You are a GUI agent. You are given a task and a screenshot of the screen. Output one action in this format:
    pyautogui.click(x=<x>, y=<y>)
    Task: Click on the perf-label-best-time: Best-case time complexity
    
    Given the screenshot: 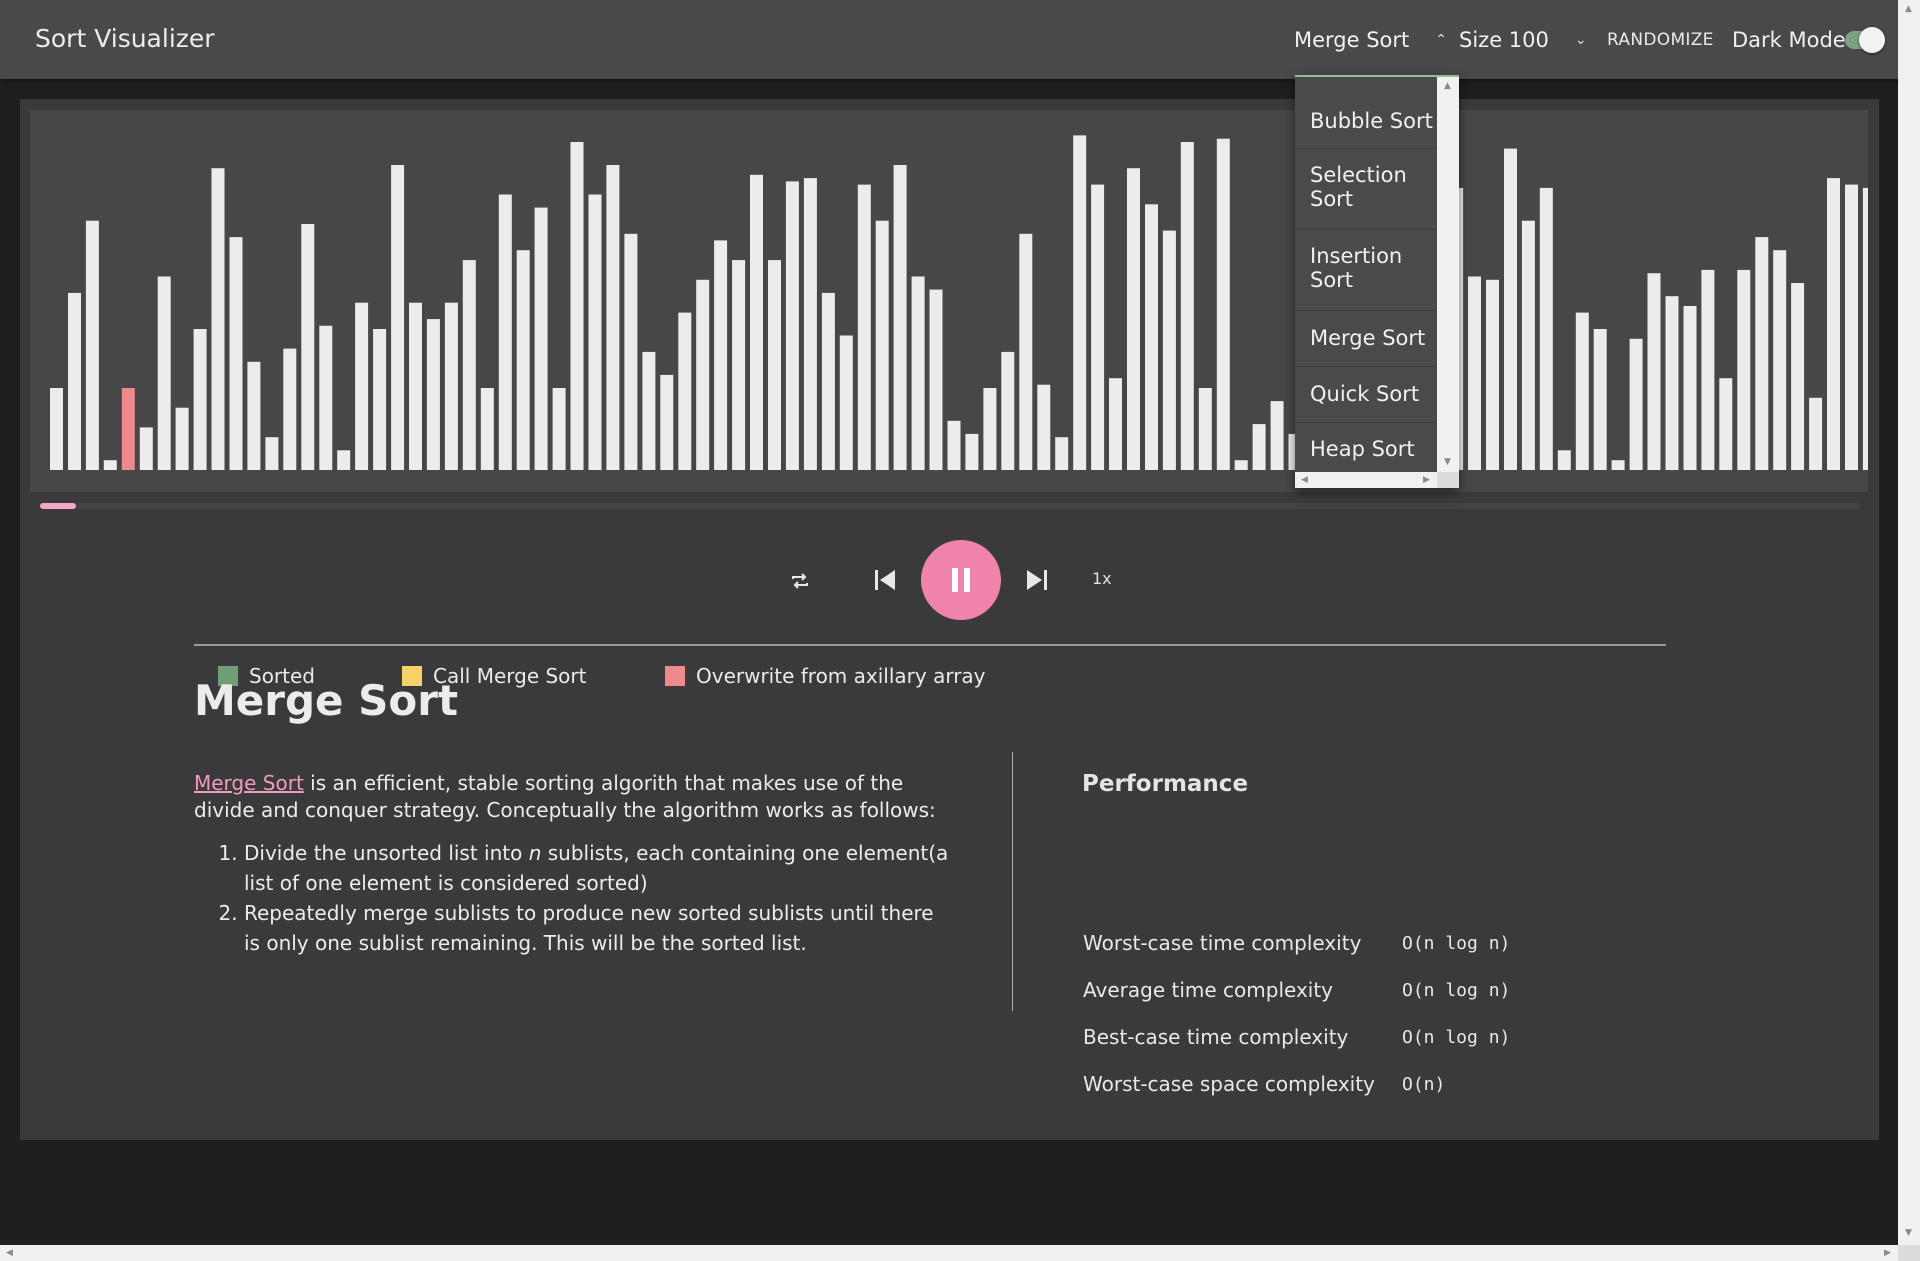 What is the action you would take?
    pyautogui.click(x=1216, y=1037)
    